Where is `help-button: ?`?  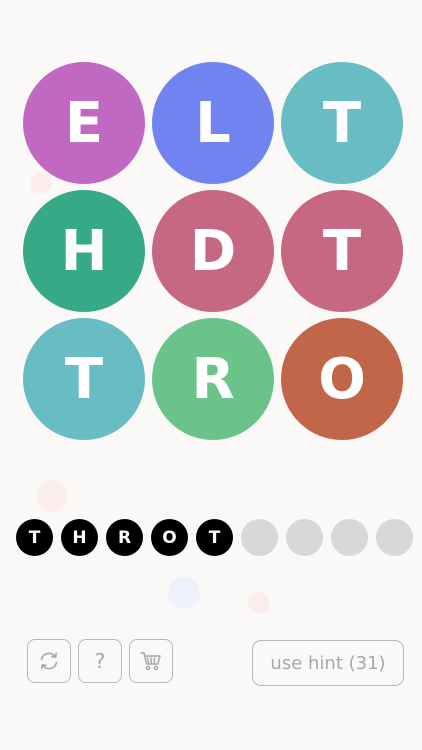
help-button: ? is located at coordinates (100, 661).